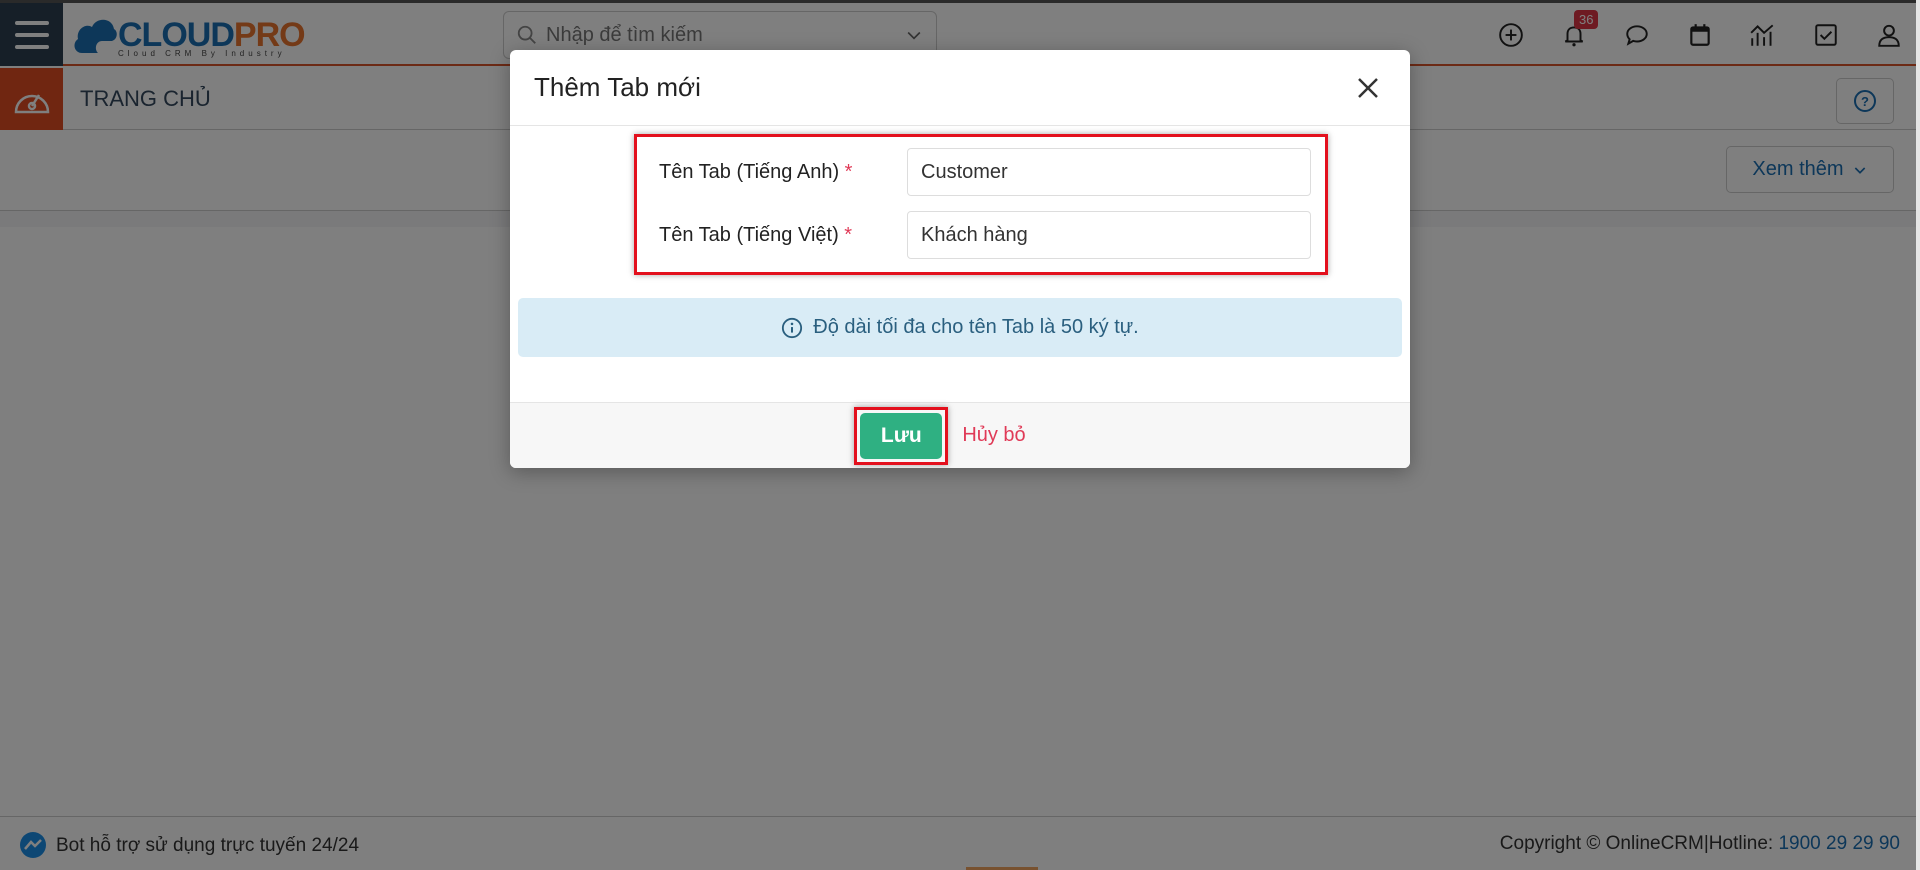 The height and width of the screenshot is (870, 1920). I want to click on modal-header: Thêm Tab mới, so click(960, 88).